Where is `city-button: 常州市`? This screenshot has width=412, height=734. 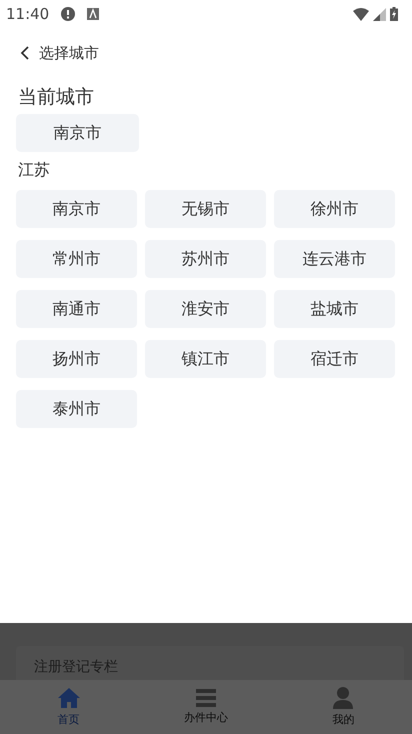
city-button: 常州市 is located at coordinates (76, 259).